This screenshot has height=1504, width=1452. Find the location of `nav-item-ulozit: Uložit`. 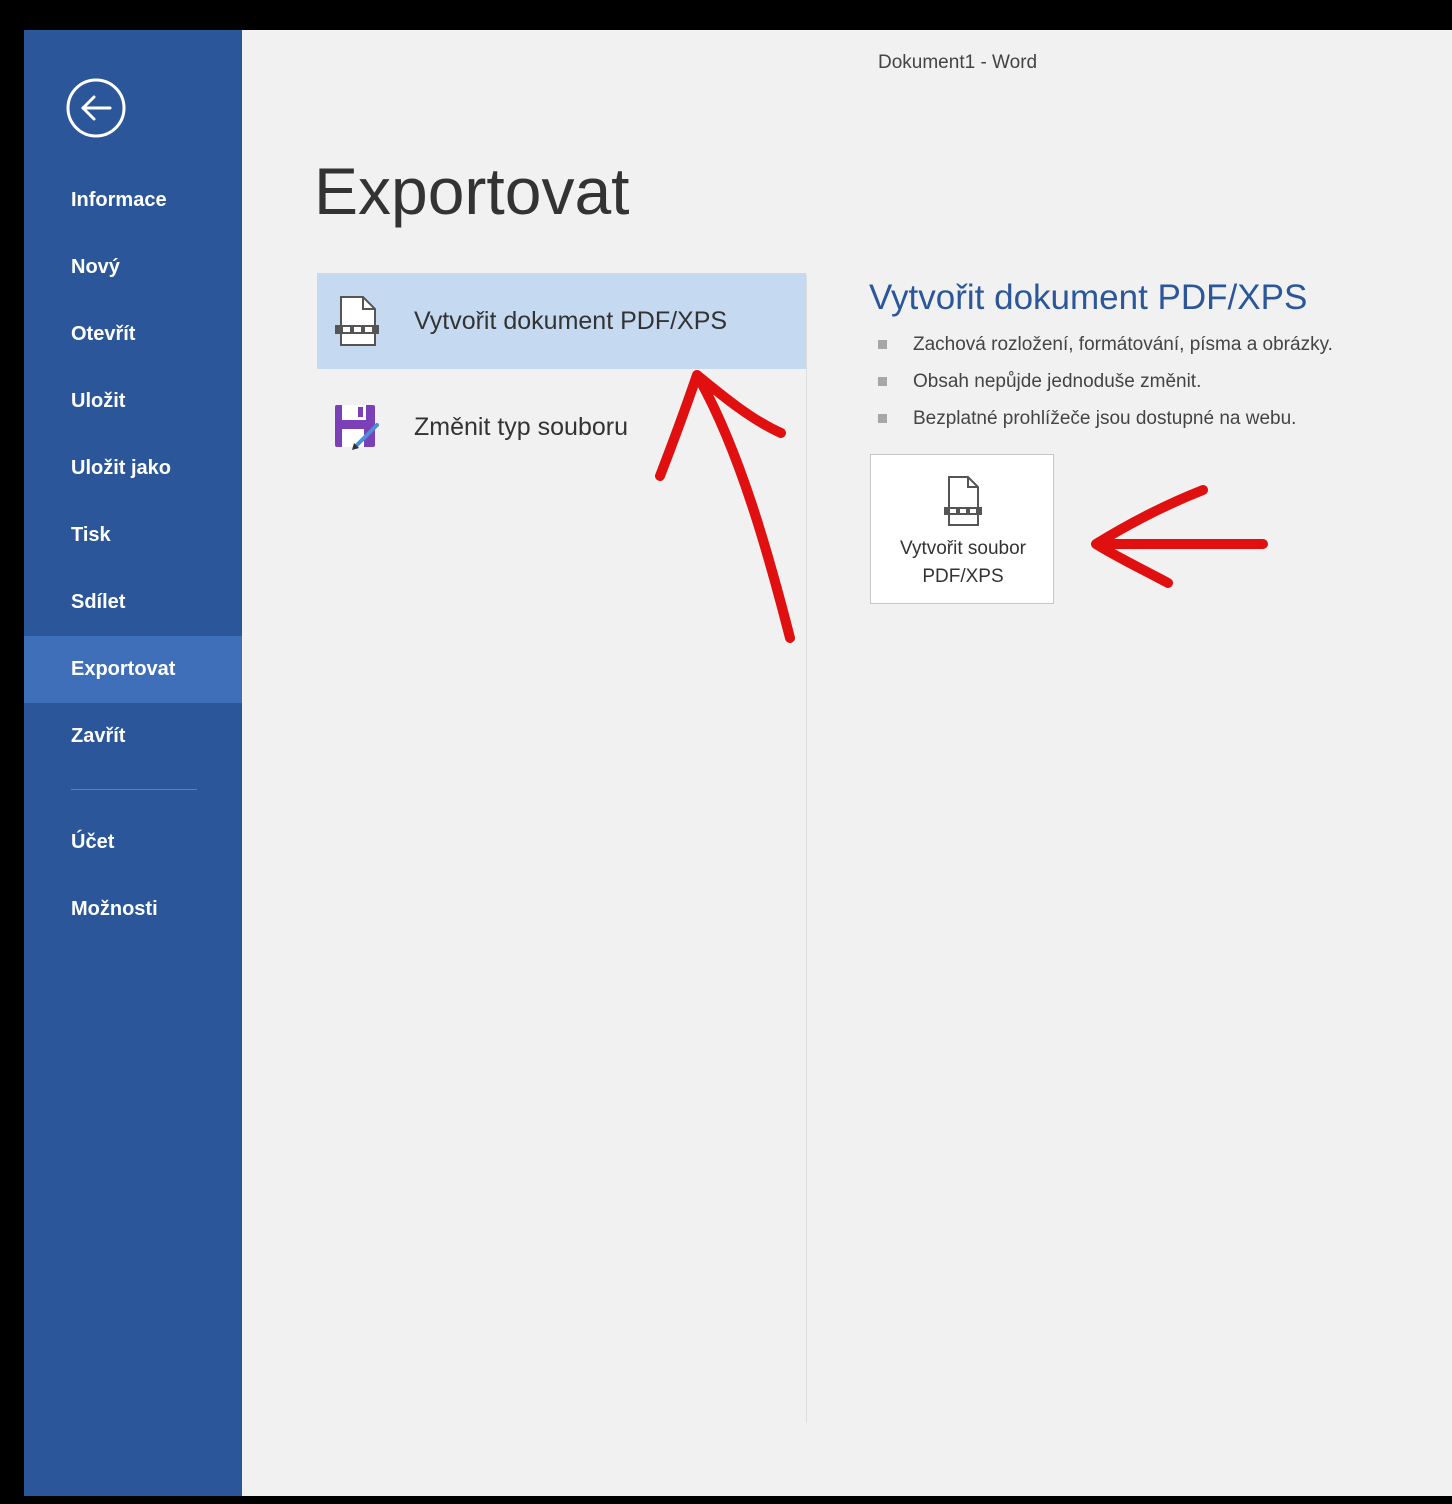

nav-item-ulozit: Uložit is located at coordinates (133, 401).